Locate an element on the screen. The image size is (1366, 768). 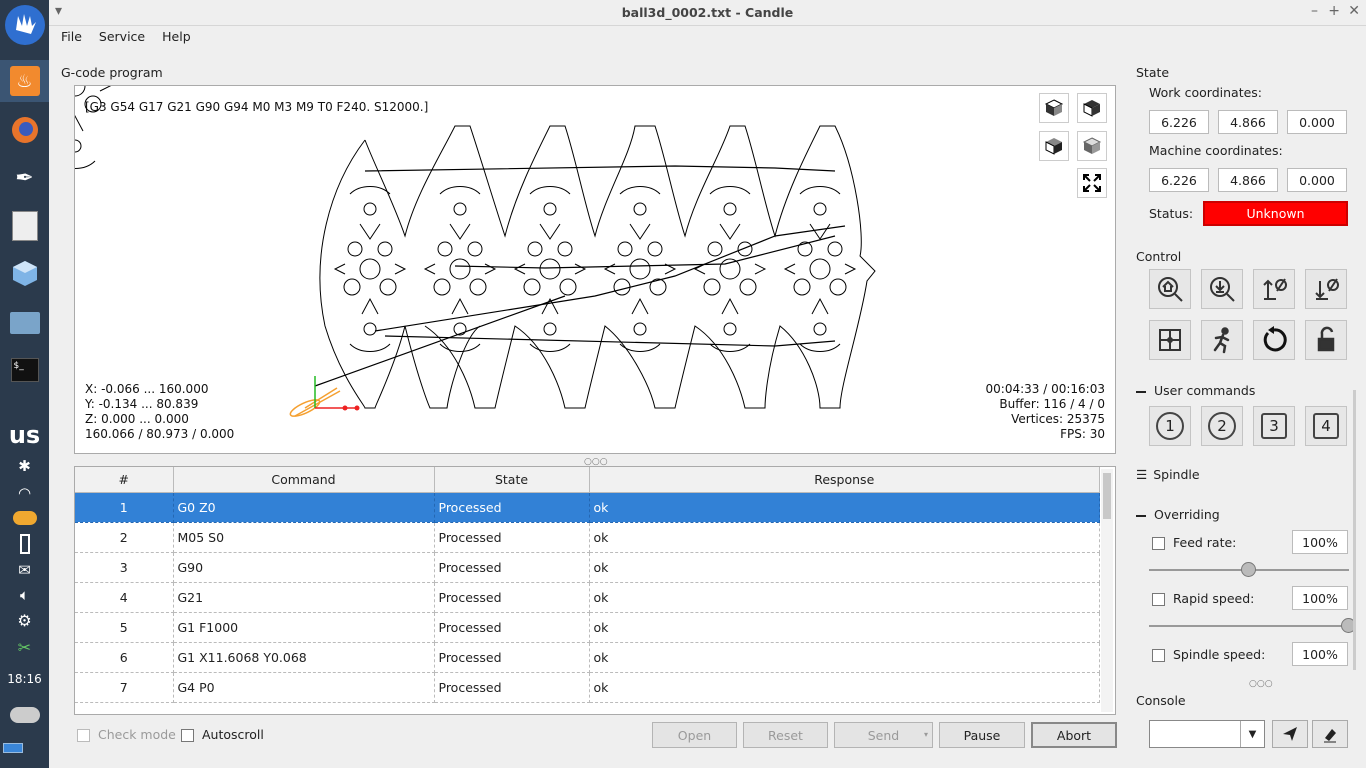
console-input: ▼ is located at coordinates (1207, 734).